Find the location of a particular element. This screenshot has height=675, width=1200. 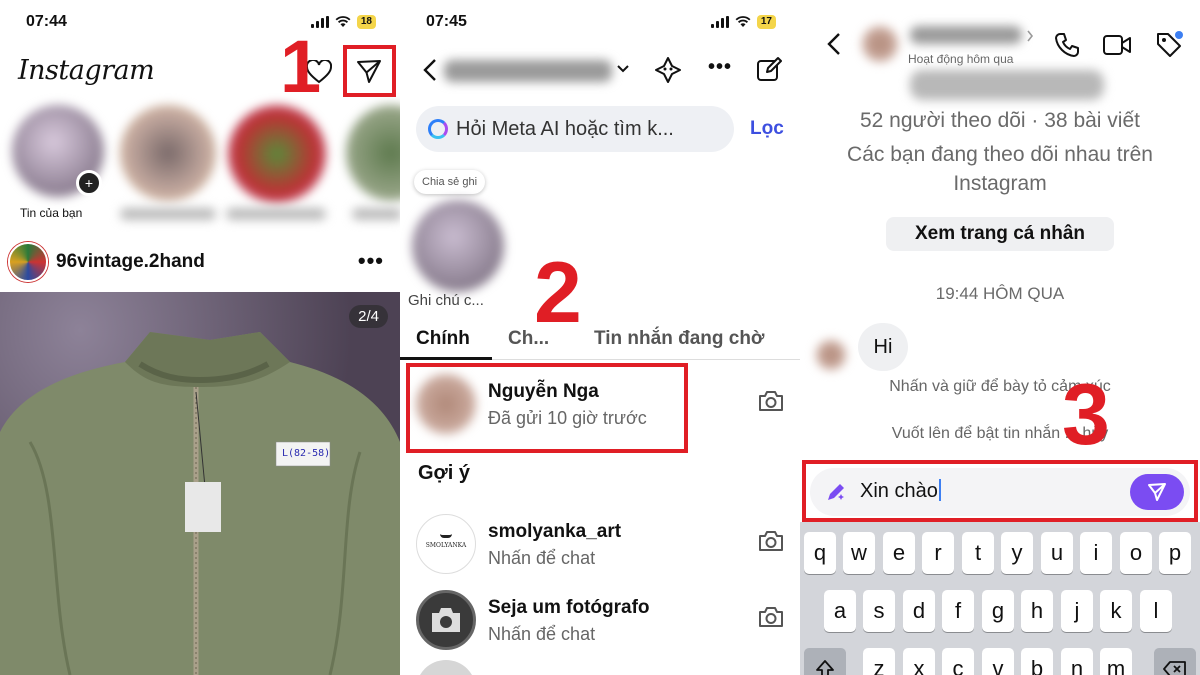

add-story-icon: + is located at coordinates (89, 183).